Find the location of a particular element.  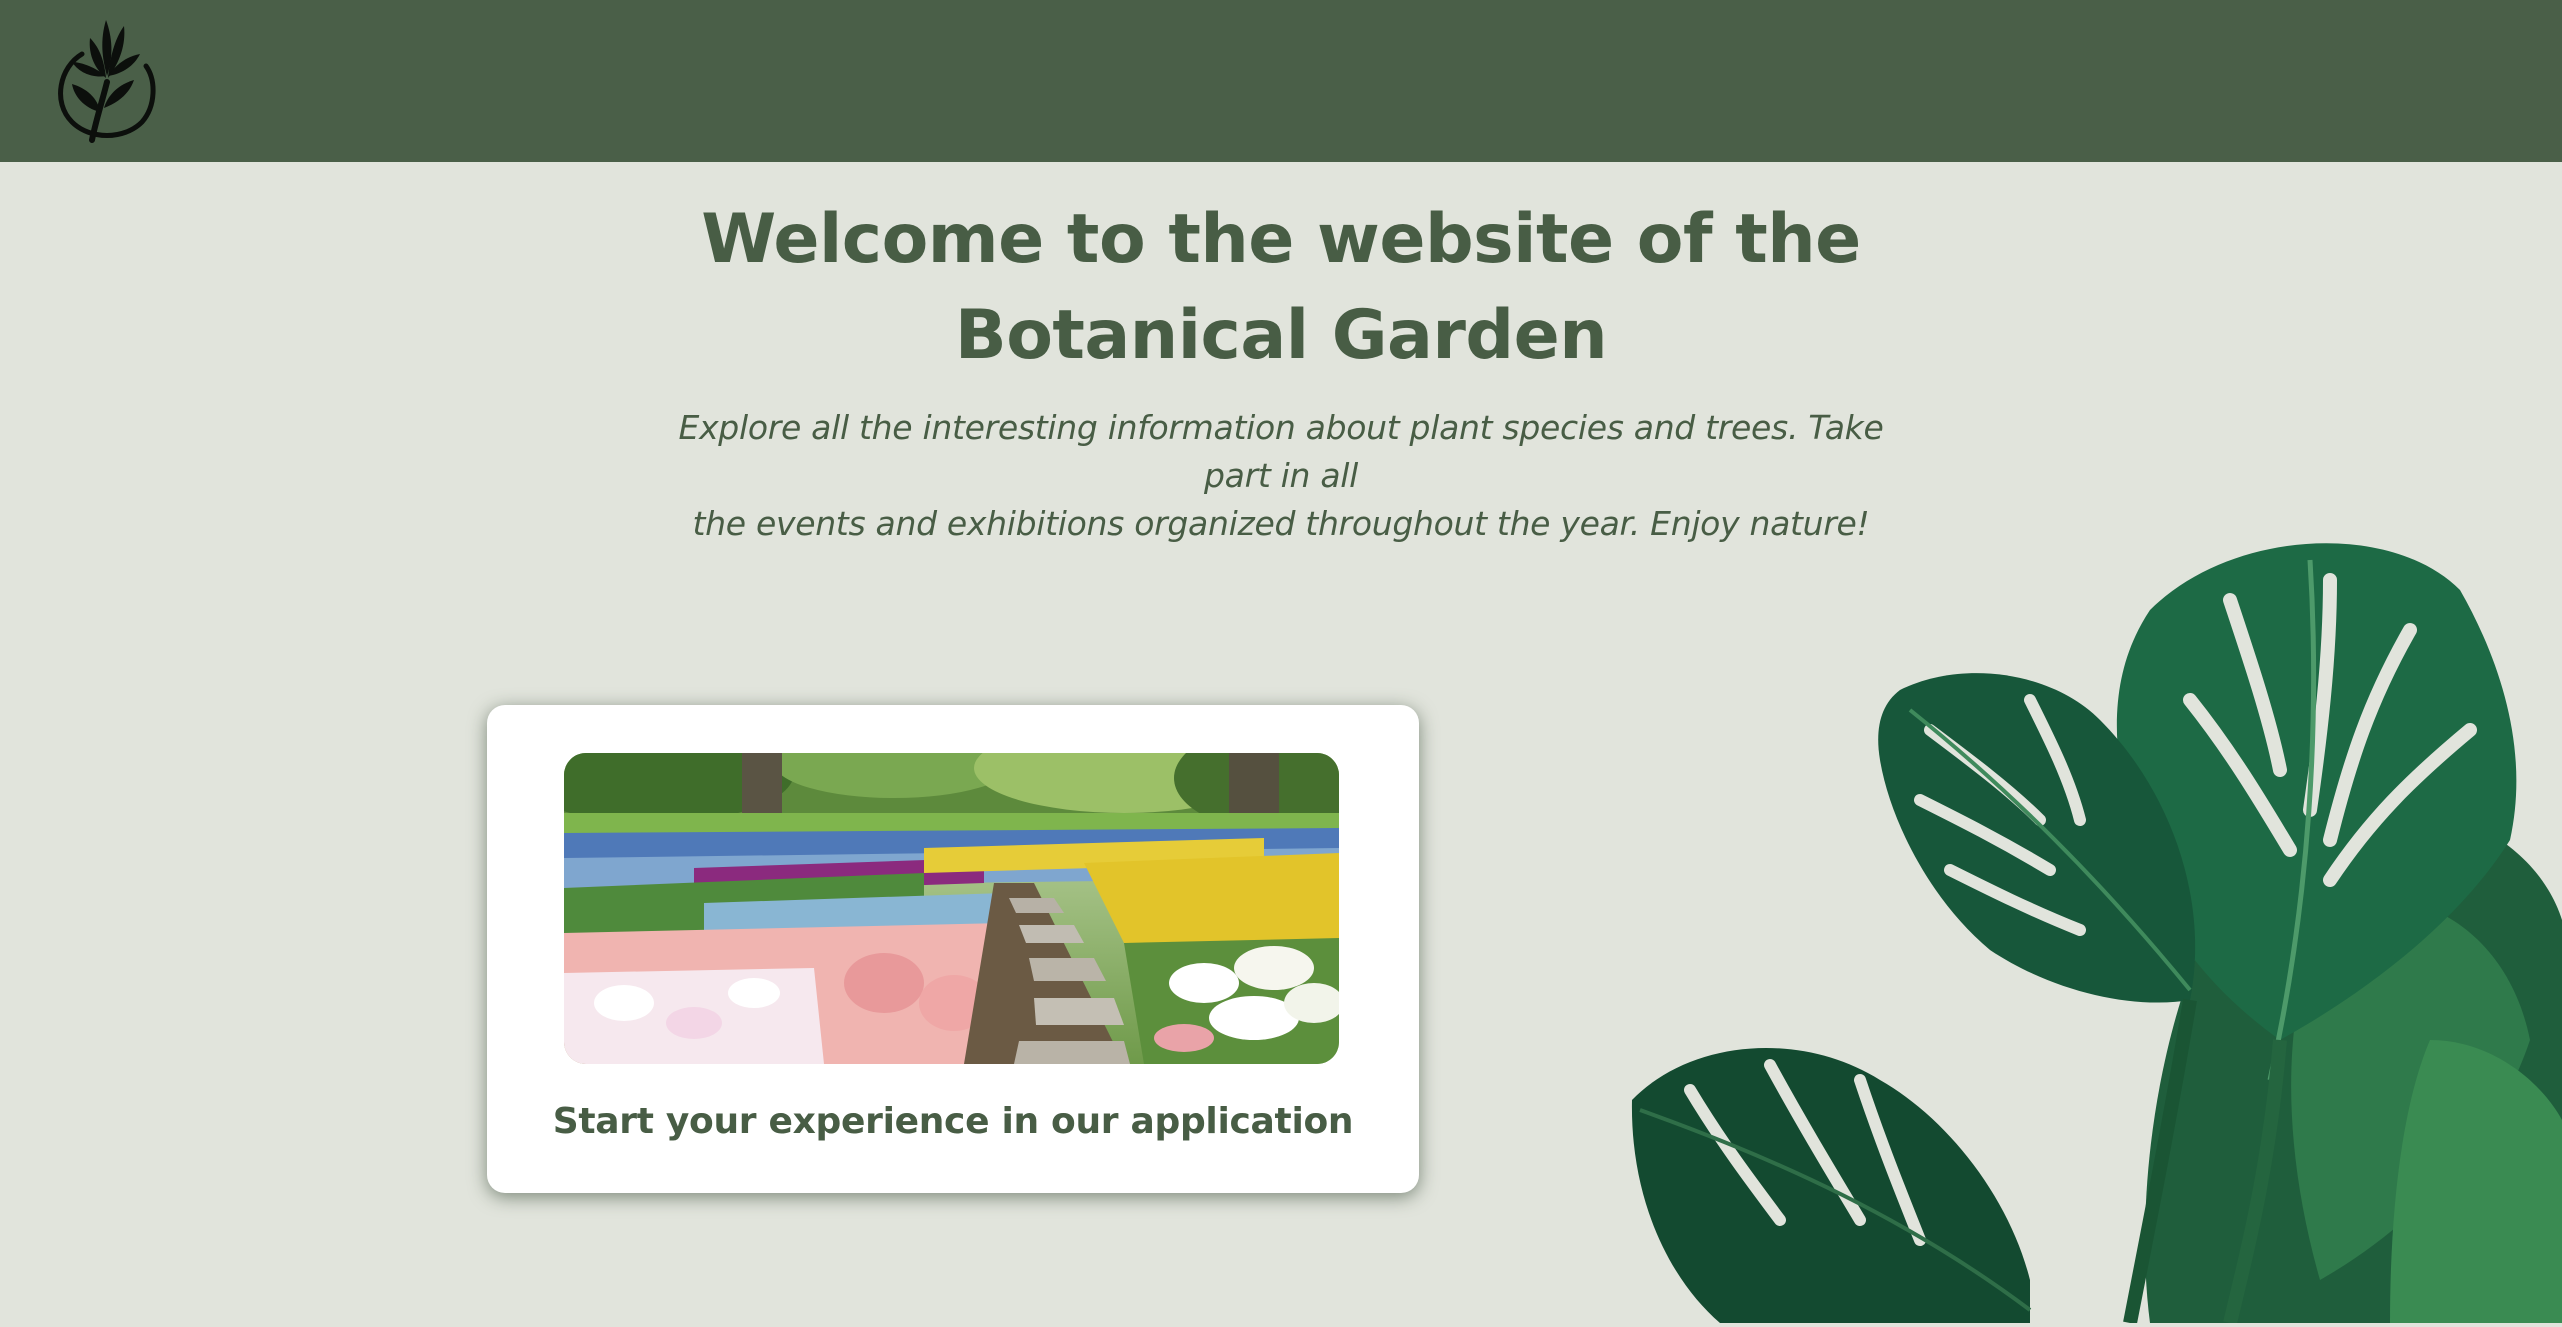

lily-flower-logo-icon is located at coordinates (105, 78).